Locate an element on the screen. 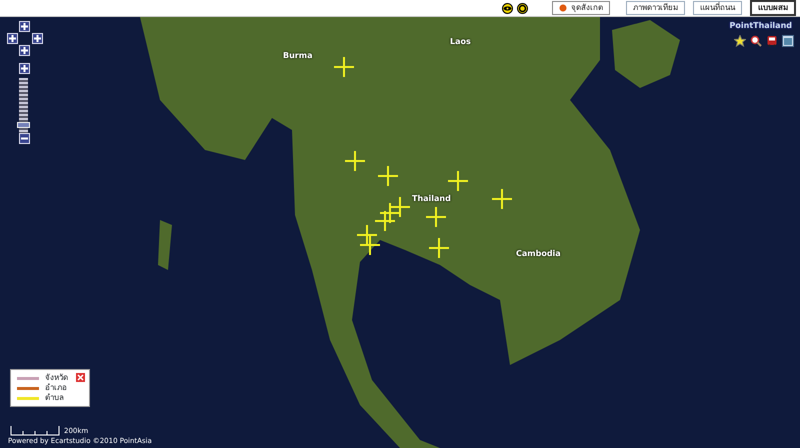 This screenshot has width=800, height=448. pan-left-button is located at coordinates (12, 38).